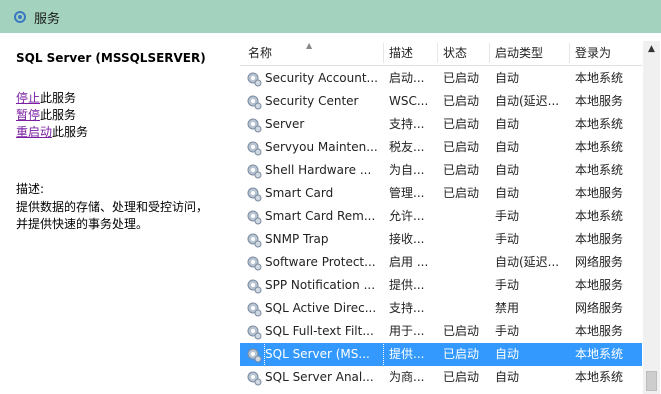 This screenshot has height=394, width=661. Describe the element at coordinates (312, 101) in the screenshot. I see `row-name: Security Center` at that location.